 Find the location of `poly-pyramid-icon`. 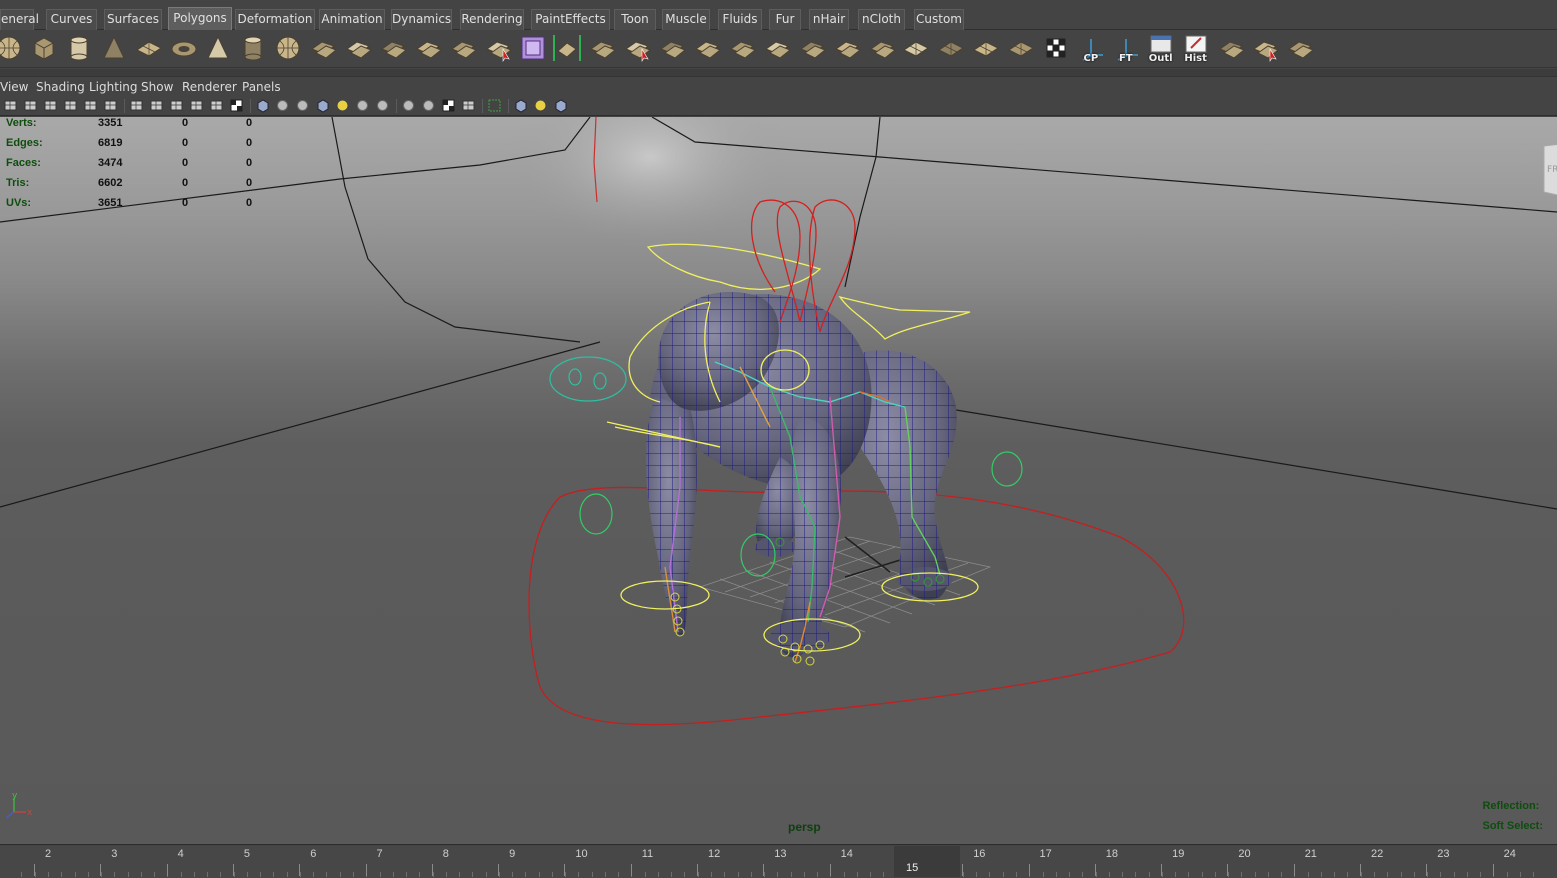

poly-pyramid-icon is located at coordinates (218, 48).